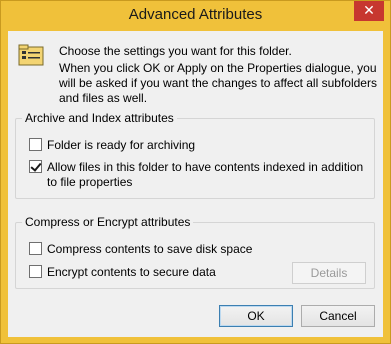 The height and width of the screenshot is (344, 391). What do you see at coordinates (31, 55) in the screenshot?
I see `folder-attributes-icon` at bounding box center [31, 55].